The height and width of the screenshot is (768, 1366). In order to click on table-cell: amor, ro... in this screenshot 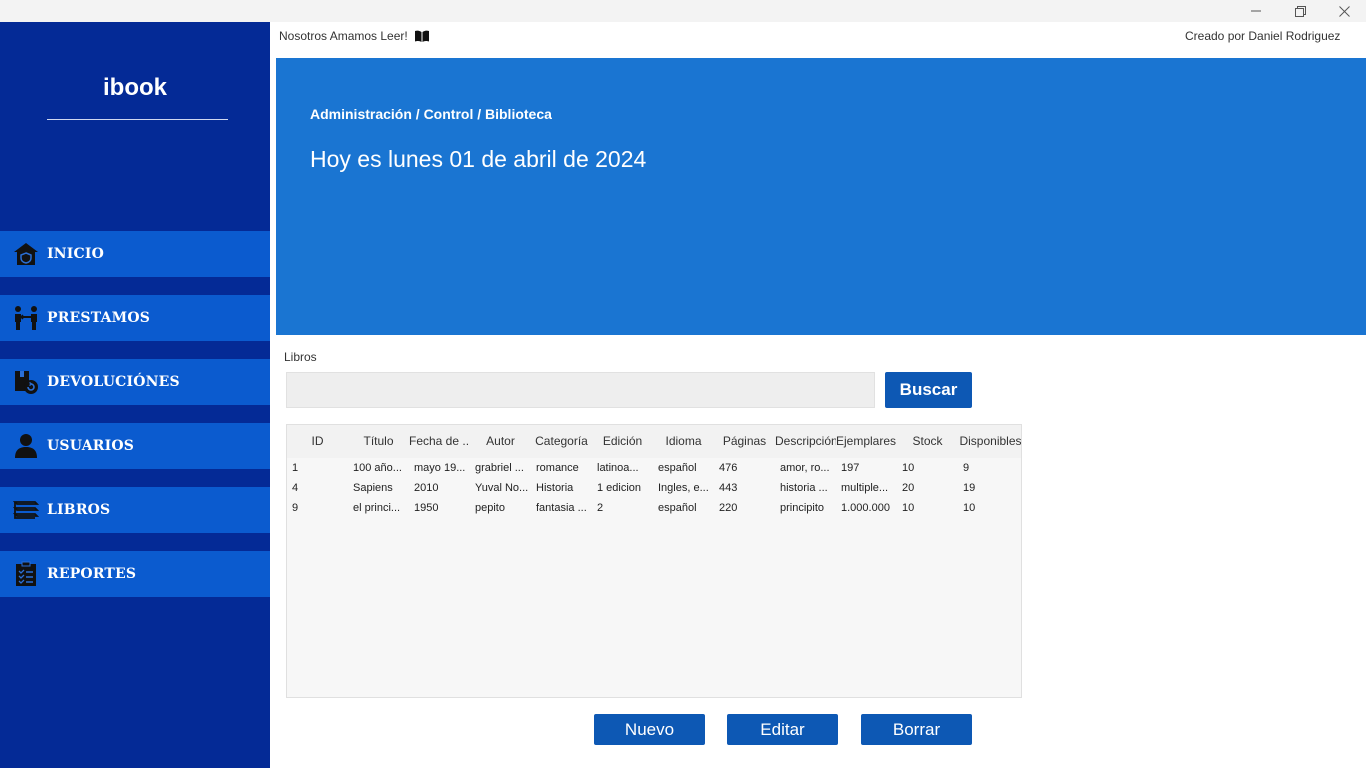, I will do `click(805, 468)`.